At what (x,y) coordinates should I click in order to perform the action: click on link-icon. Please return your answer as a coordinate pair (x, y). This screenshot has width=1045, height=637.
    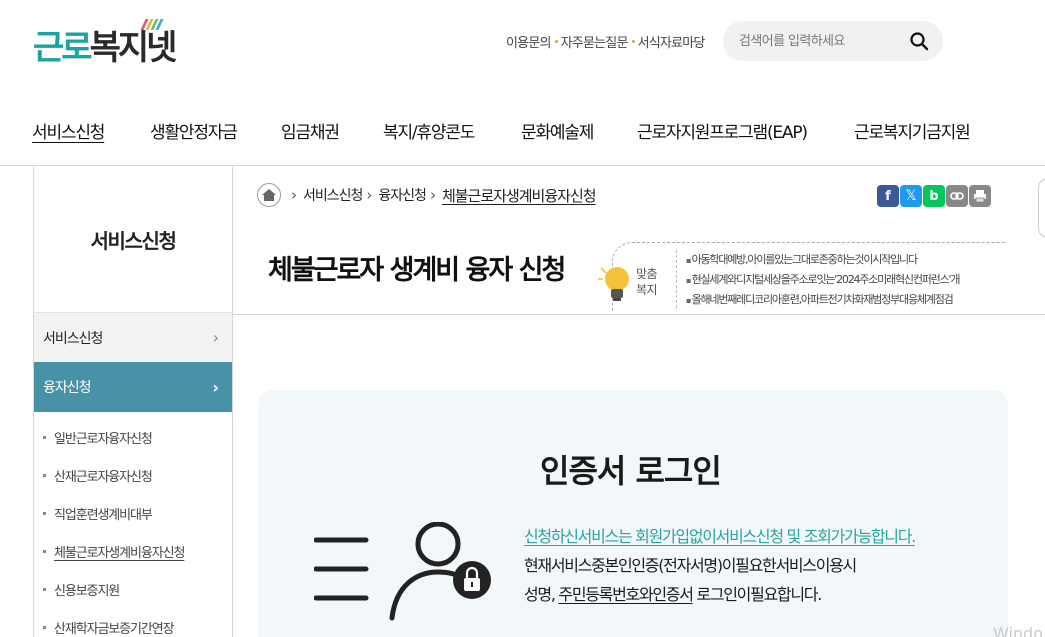
    Looking at the image, I should click on (957, 196).